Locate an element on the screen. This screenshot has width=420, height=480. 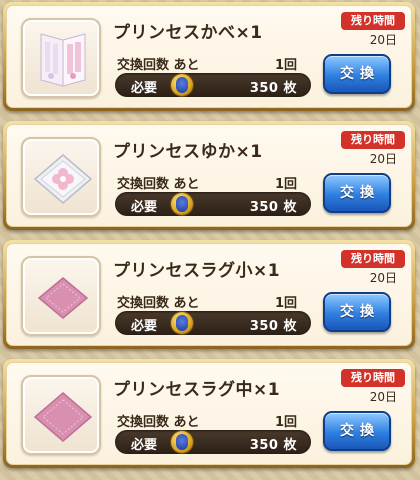
item-title: プリンセスラグ中×1 is located at coordinates (197, 390).